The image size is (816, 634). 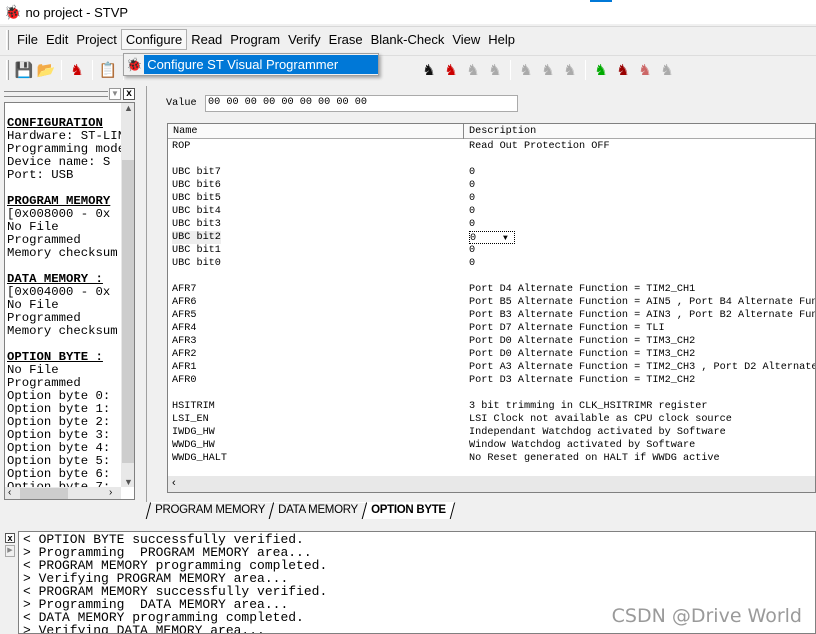 I want to click on table-row: AFR4 Port D7 Alternate Function = TLI, so click(x=491, y=328).